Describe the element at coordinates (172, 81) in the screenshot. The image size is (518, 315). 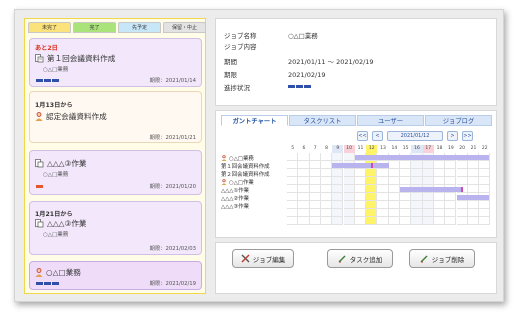
I see `card-deadline: 期限：2021/01/14` at that location.